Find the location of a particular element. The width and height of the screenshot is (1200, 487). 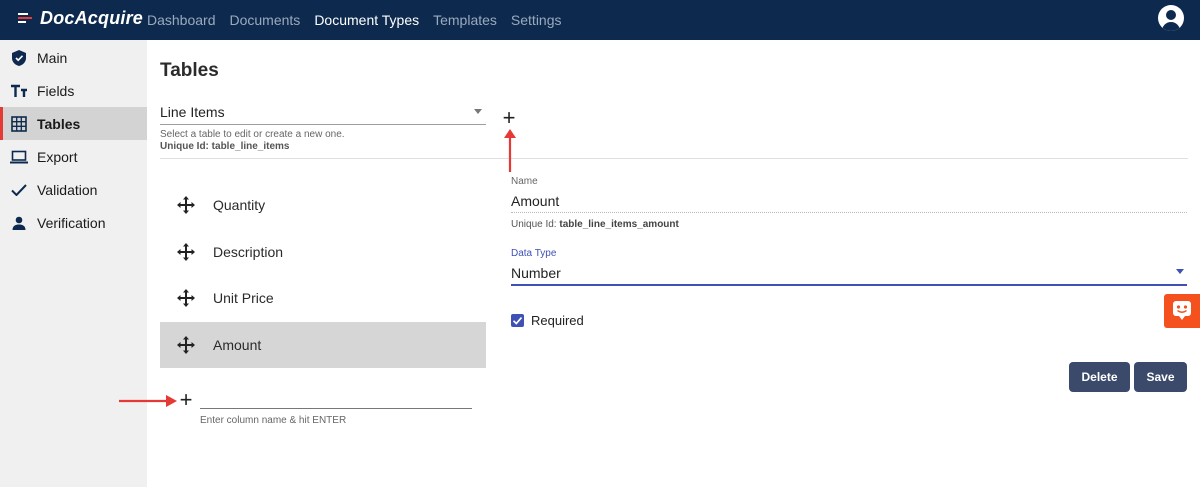

laptop-icon is located at coordinates (19, 157).